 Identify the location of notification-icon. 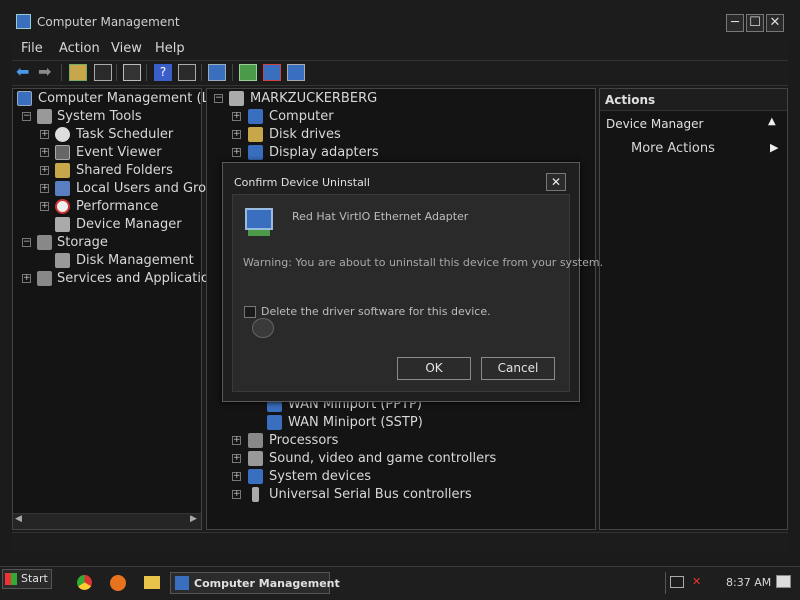
(783, 581).